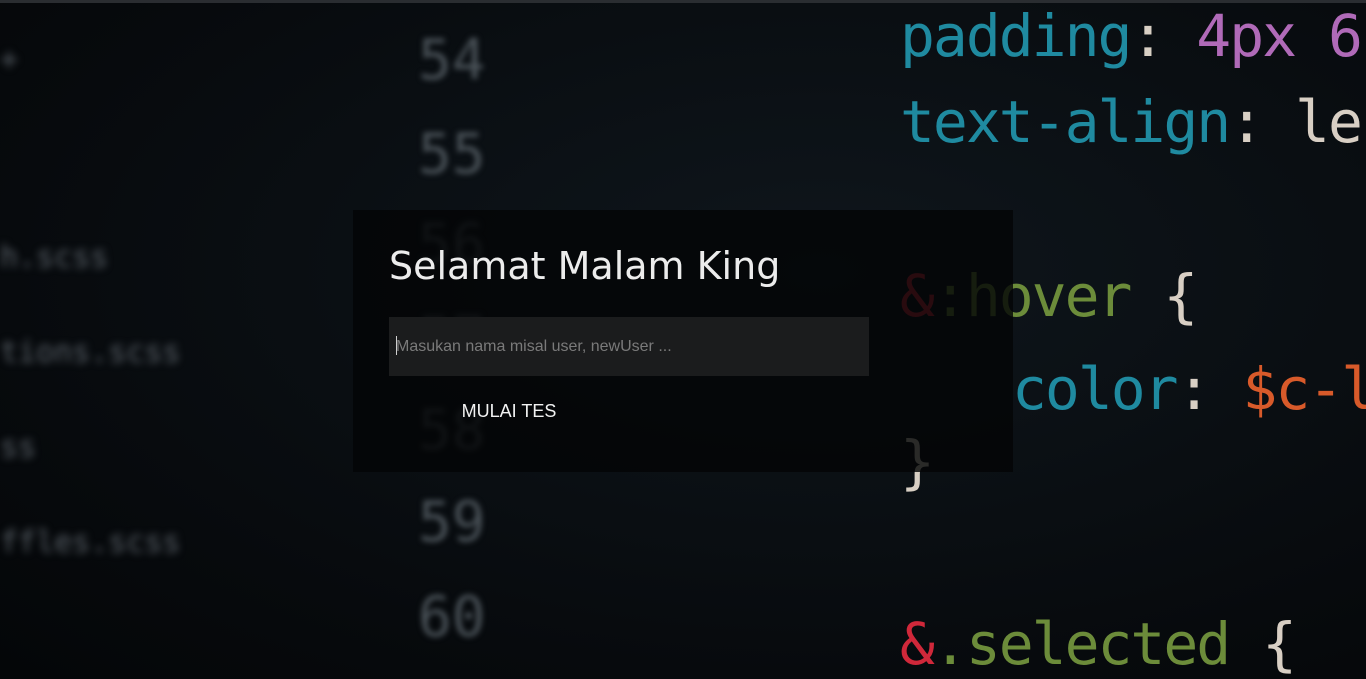  I want to click on start-test-button: MULAI TES, so click(509, 411).